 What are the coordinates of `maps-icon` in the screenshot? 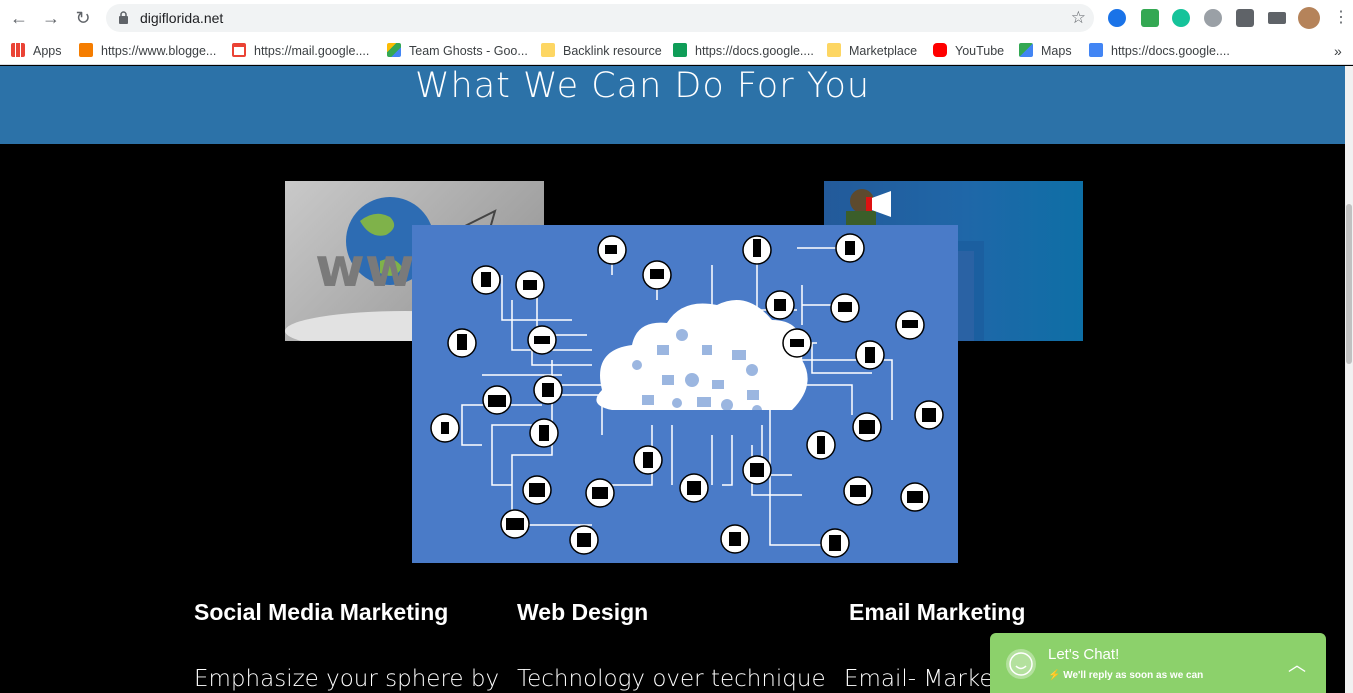 It's located at (1026, 50).